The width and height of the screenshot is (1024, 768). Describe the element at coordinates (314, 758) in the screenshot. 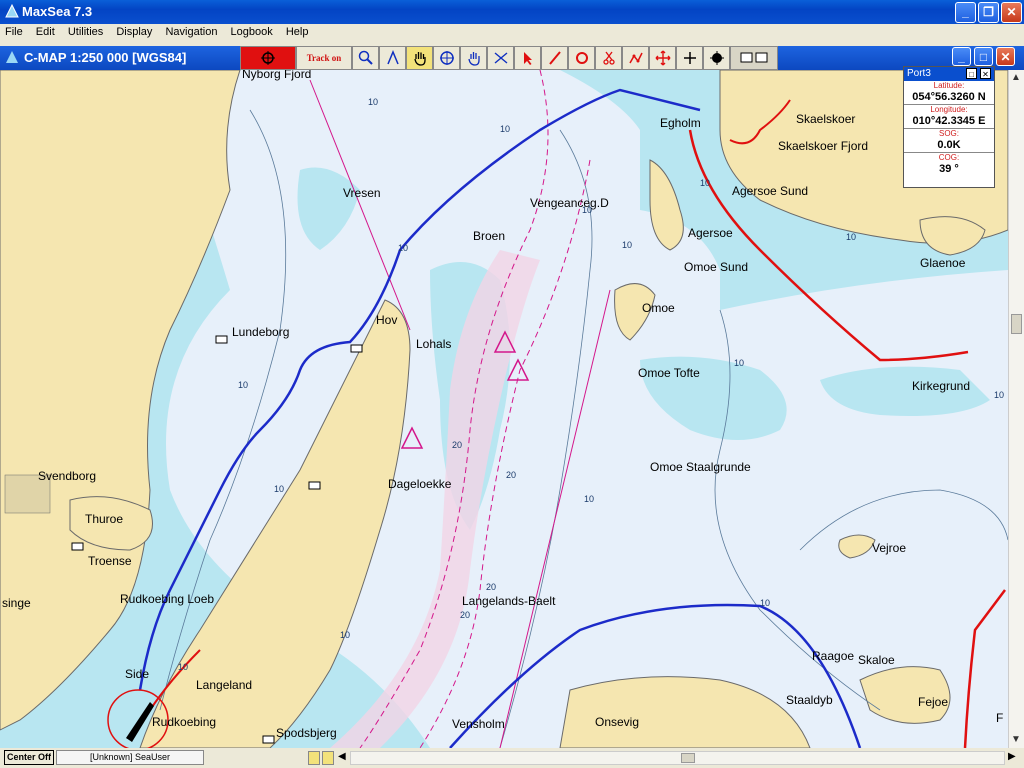

I see `layer-icon` at that location.